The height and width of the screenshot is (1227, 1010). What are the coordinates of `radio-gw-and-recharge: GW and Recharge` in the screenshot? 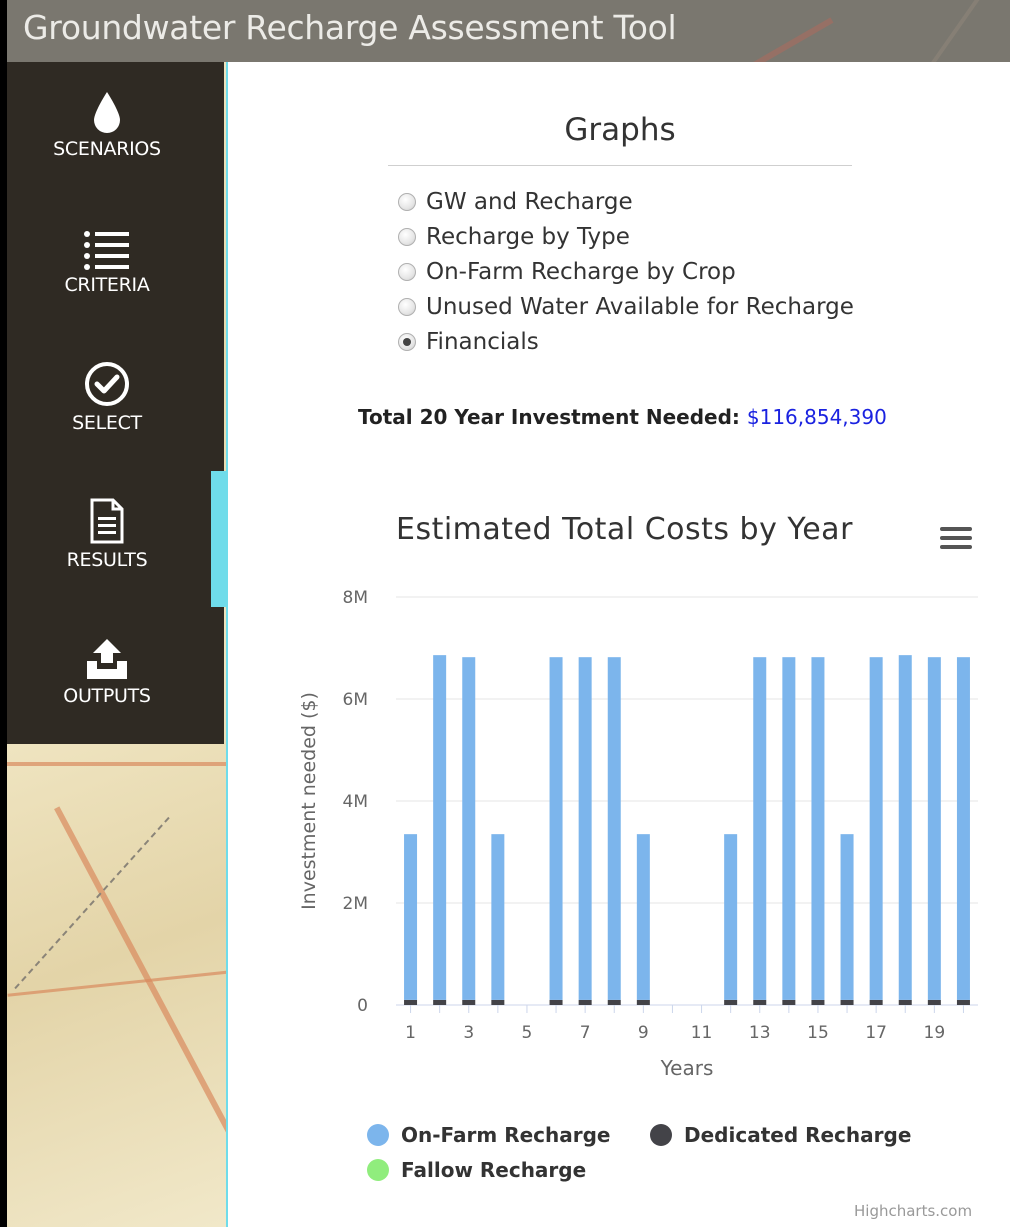 It's located at (515, 202).